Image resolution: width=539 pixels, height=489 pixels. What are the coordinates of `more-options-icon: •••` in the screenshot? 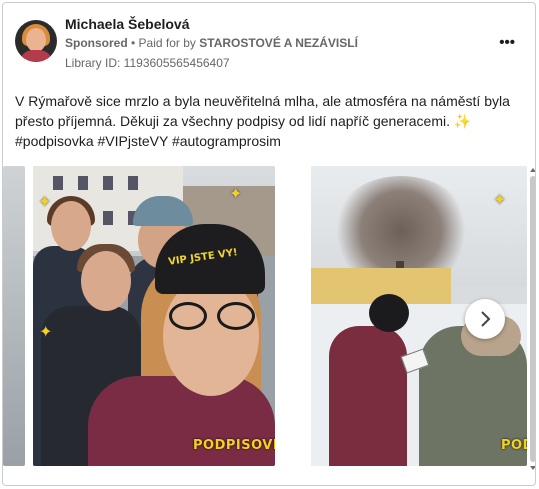 It's located at (507, 42).